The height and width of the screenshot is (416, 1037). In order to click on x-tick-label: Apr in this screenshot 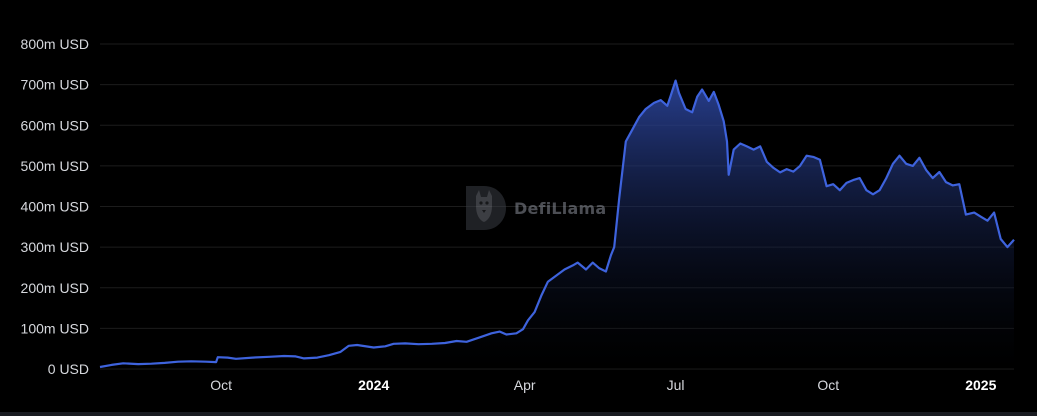, I will do `click(525, 385)`.